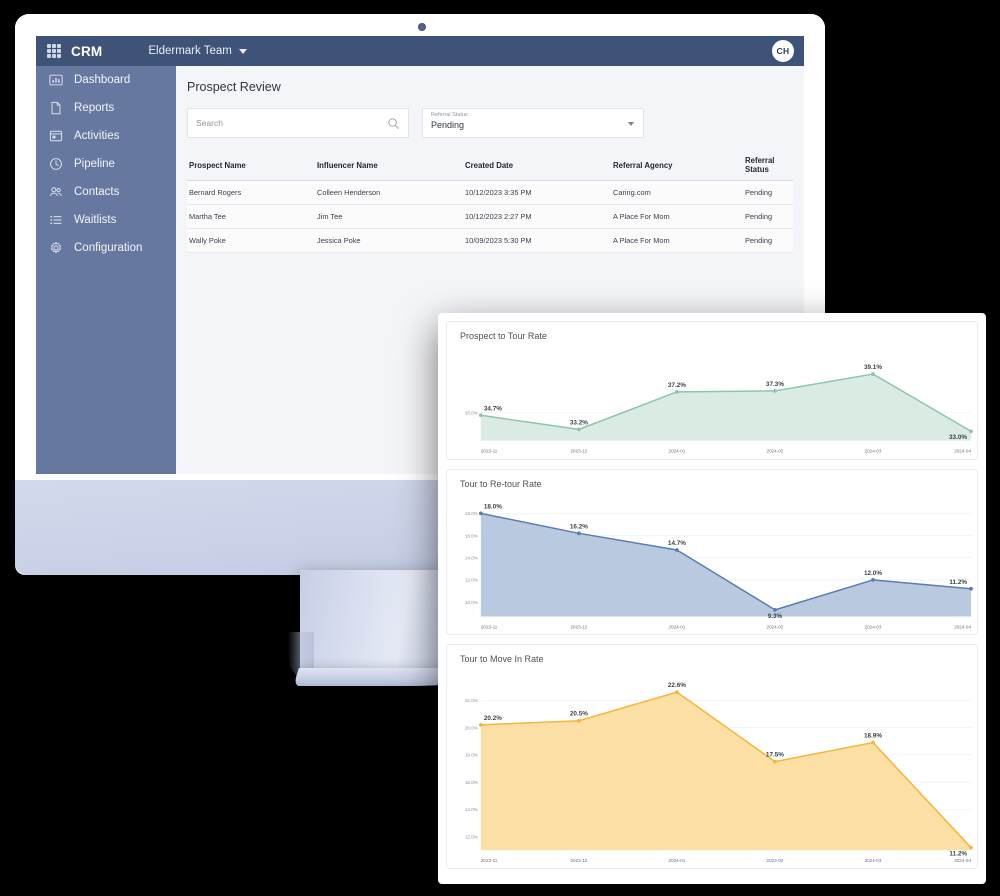 The image size is (1000, 896). I want to click on referral-status-select: Referral Status Pending, so click(533, 123).